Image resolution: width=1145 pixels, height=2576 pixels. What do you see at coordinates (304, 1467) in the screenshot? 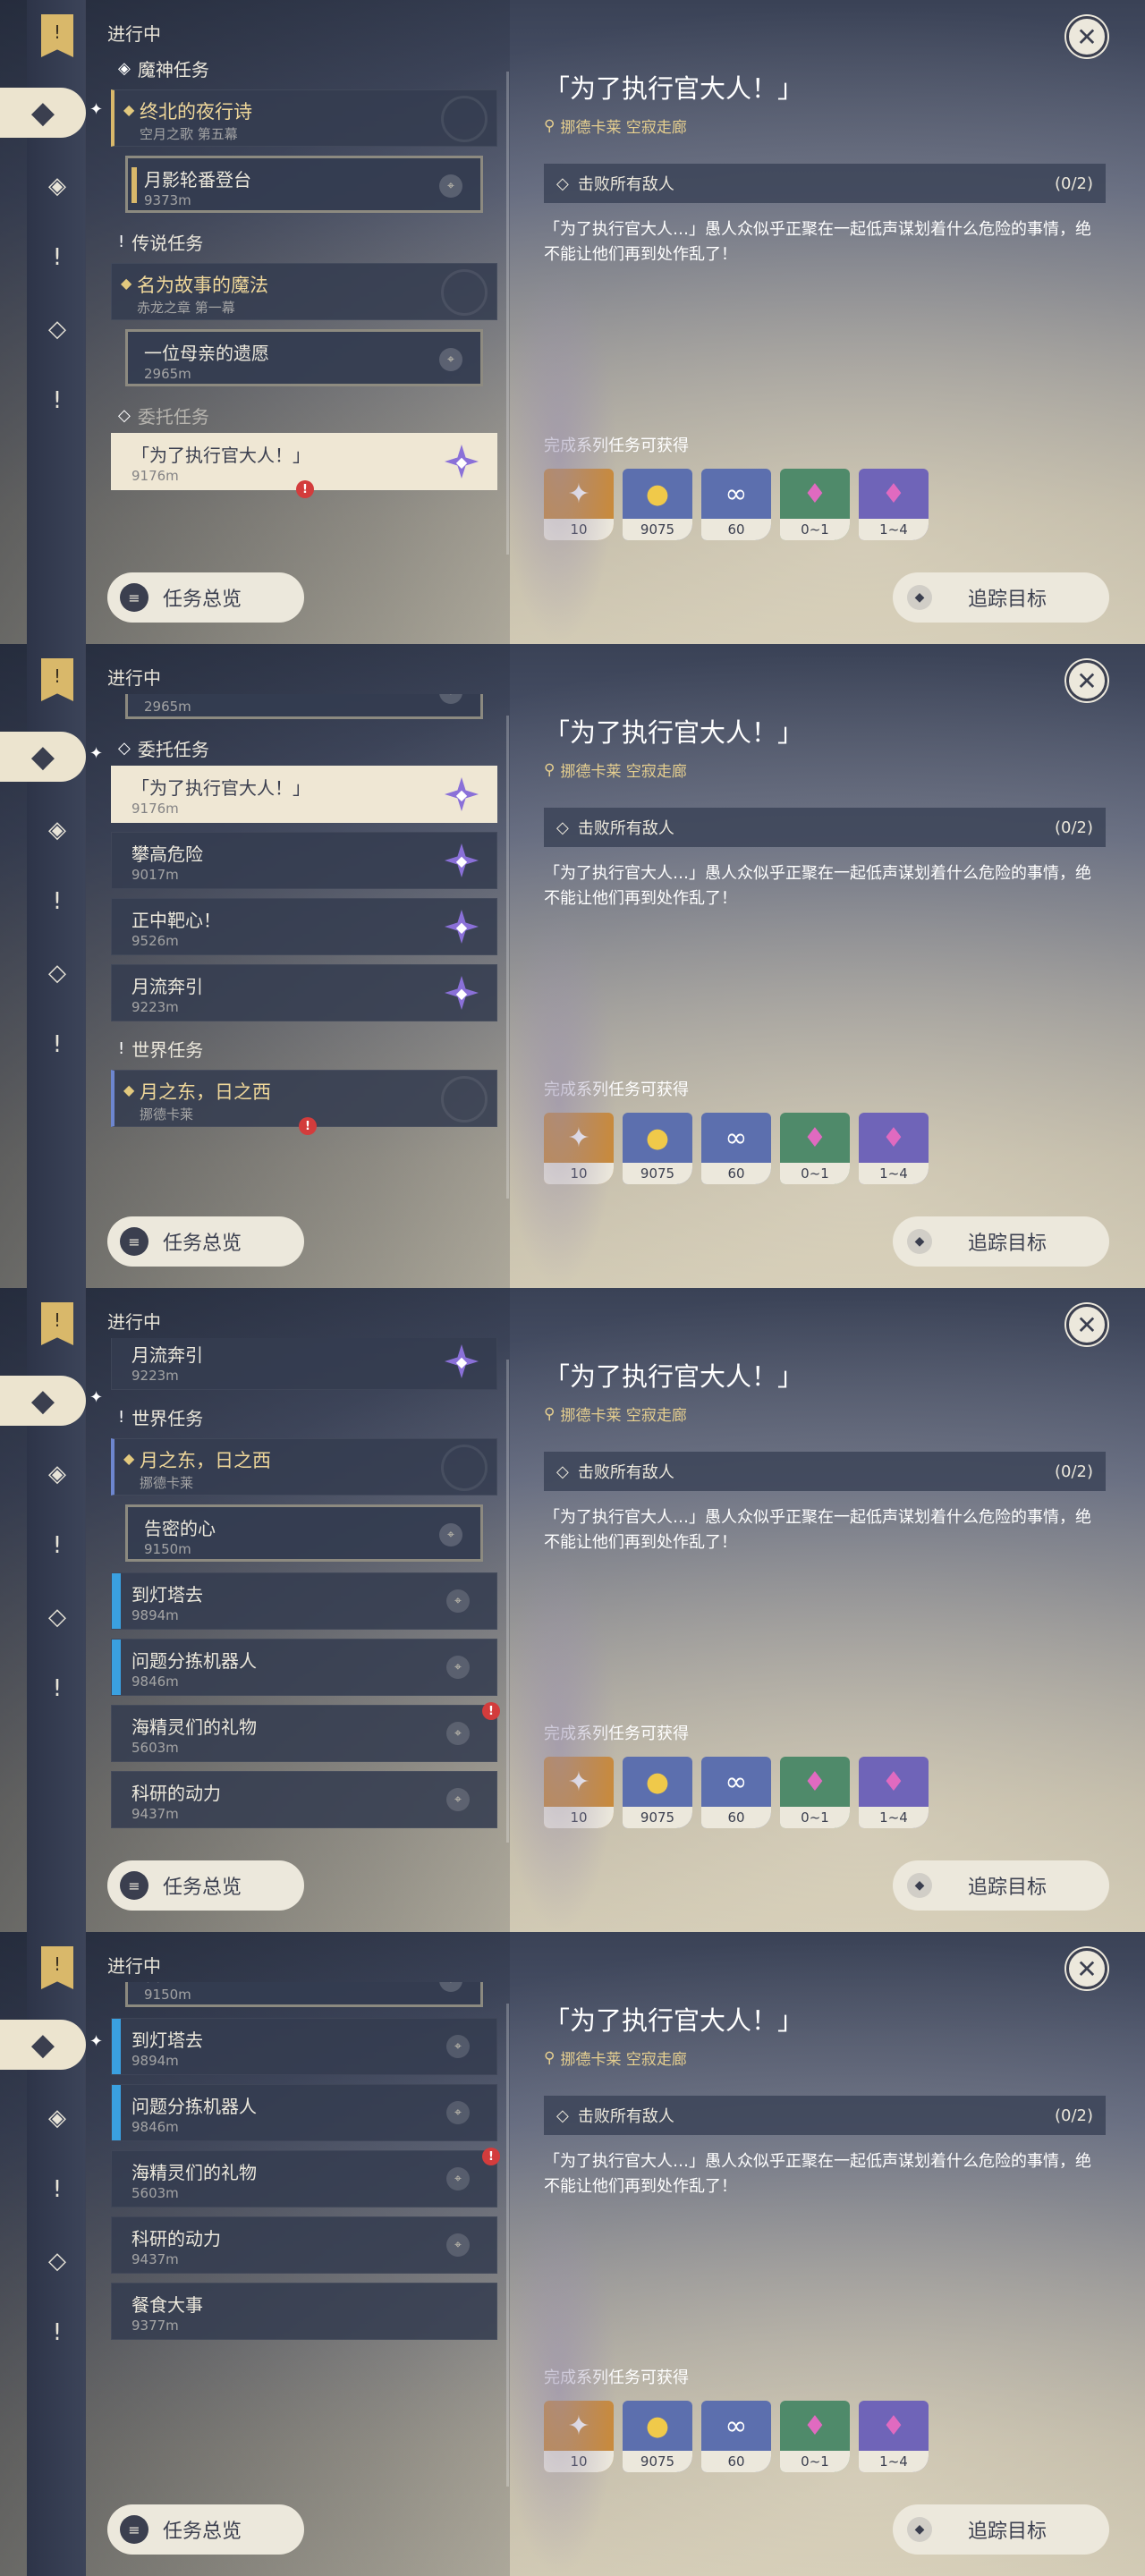
I see `quest-world: ◆ 月之东，日之西 挪德卡莱` at bounding box center [304, 1467].